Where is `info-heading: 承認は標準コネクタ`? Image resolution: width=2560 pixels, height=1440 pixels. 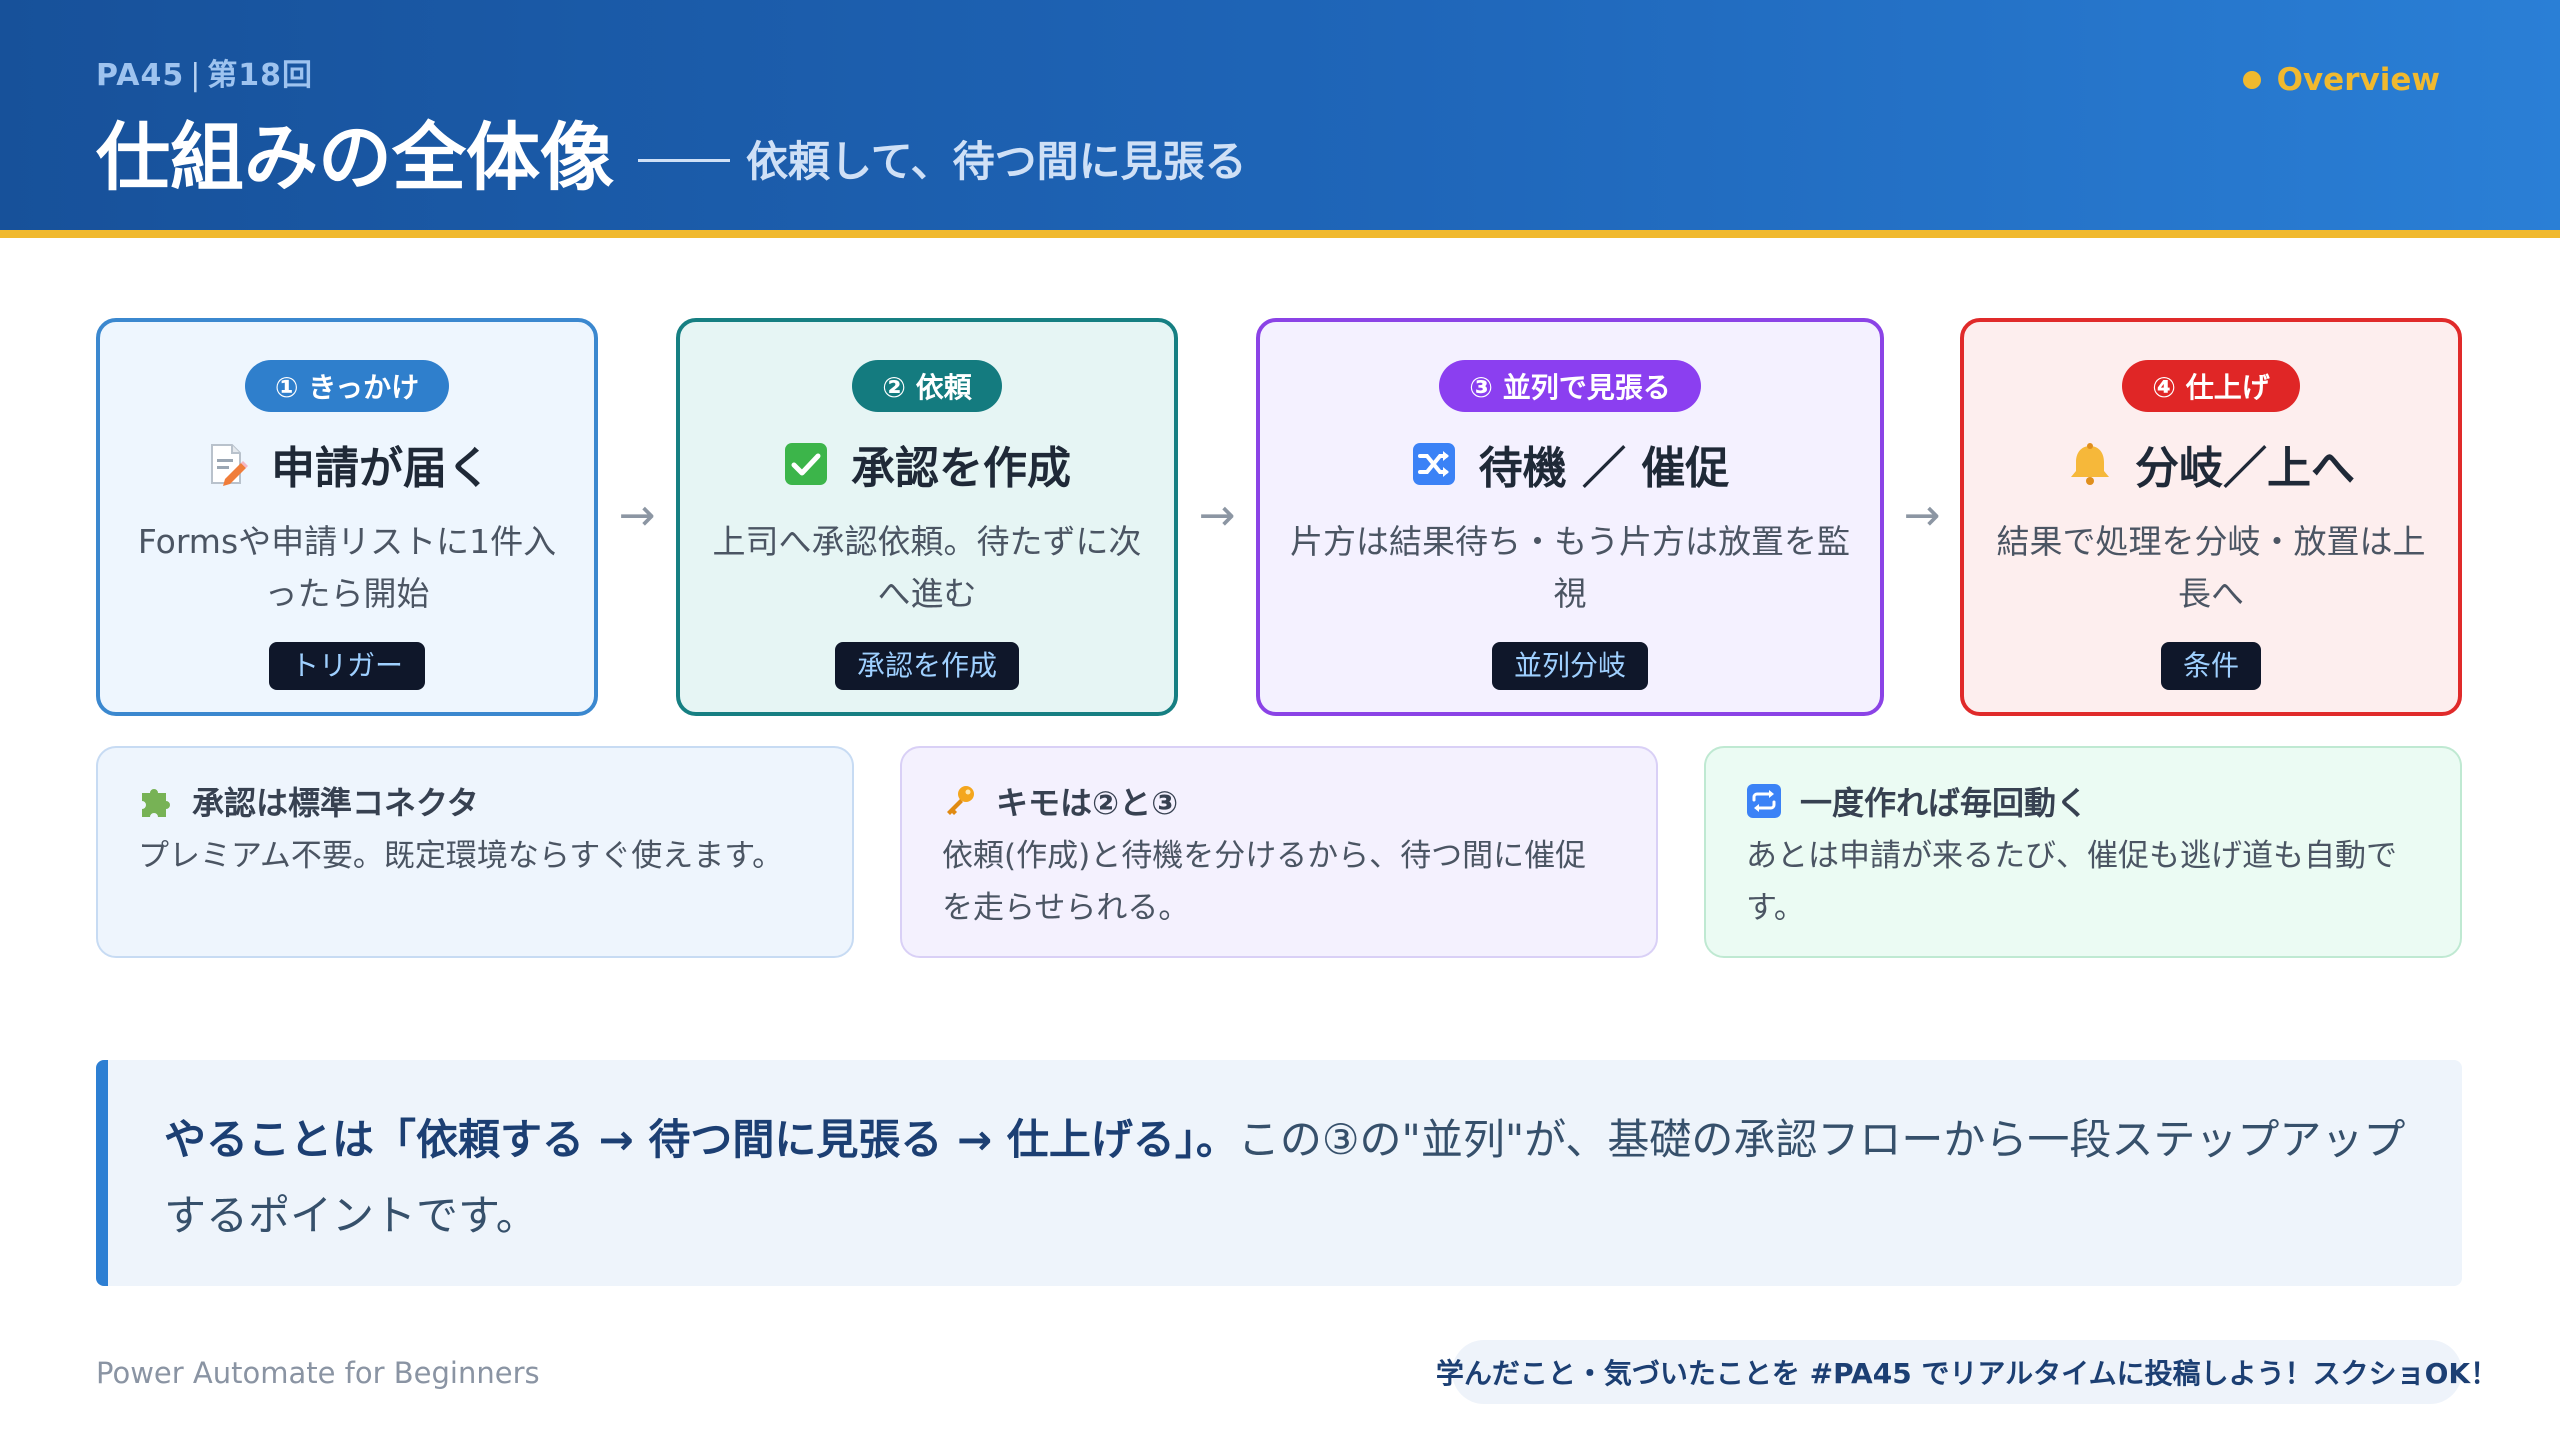 info-heading: 承認は標準コネクタ is located at coordinates (475, 801).